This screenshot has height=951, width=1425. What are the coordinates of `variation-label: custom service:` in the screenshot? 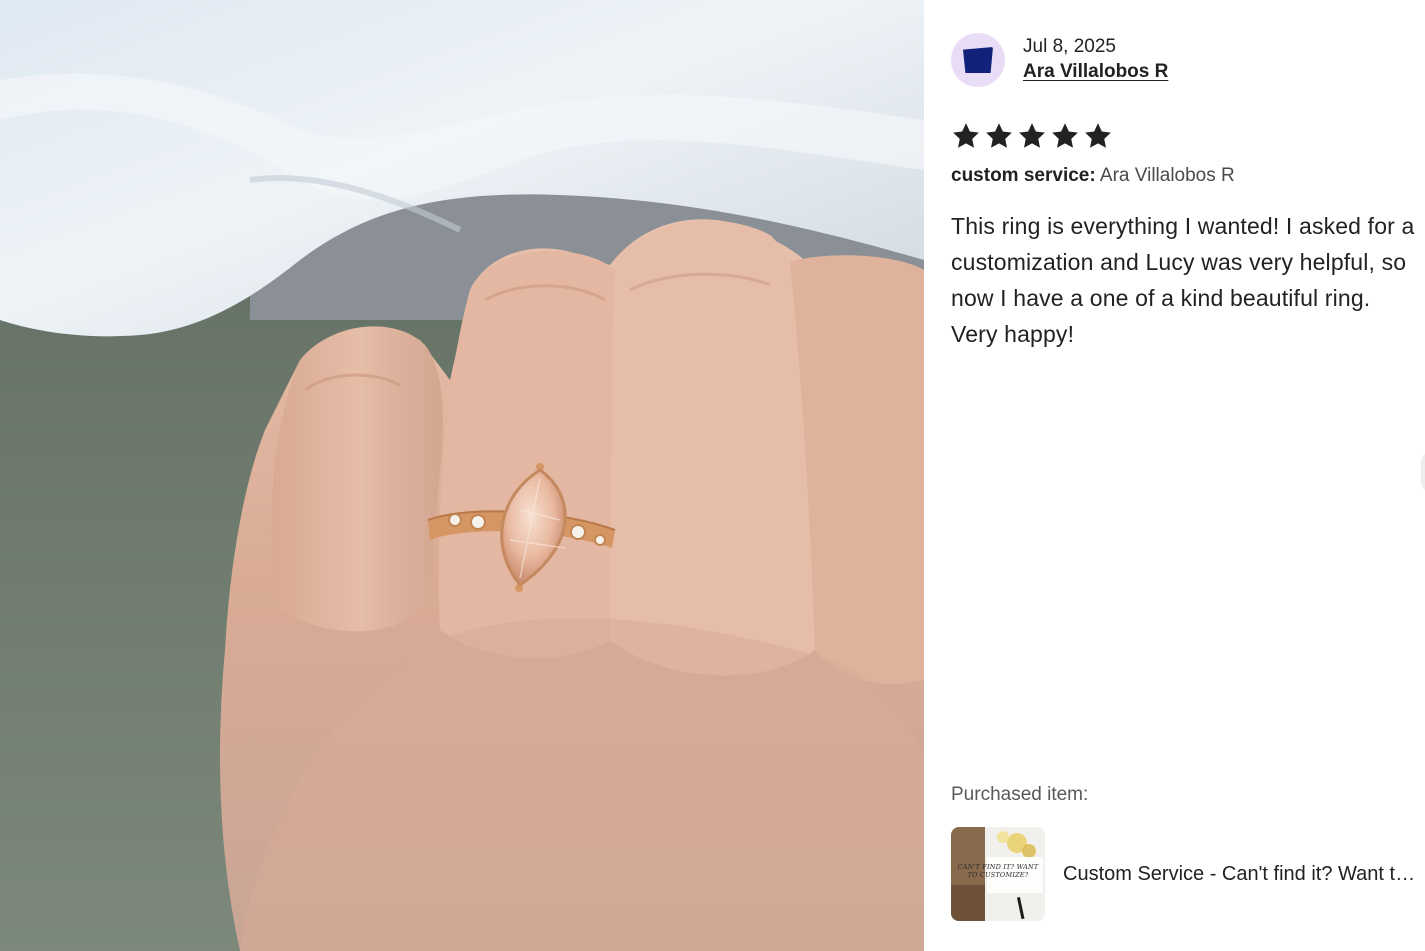 It's located at (1023, 175).